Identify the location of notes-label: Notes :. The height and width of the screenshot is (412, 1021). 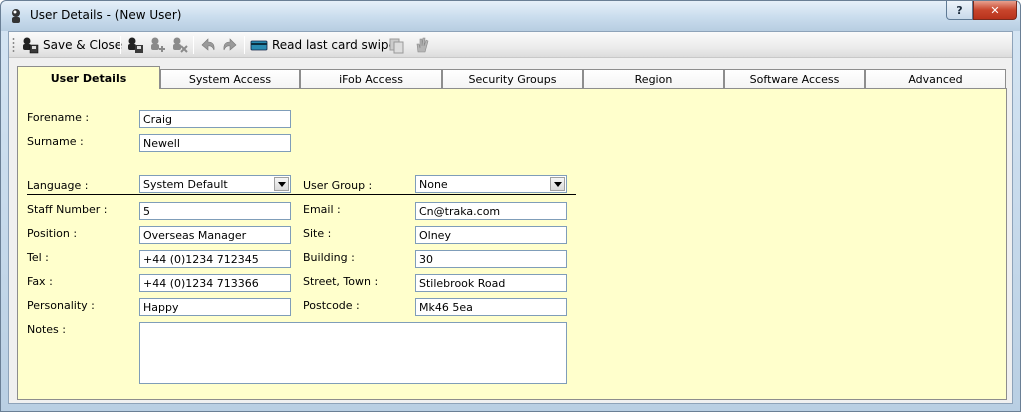
(46, 329).